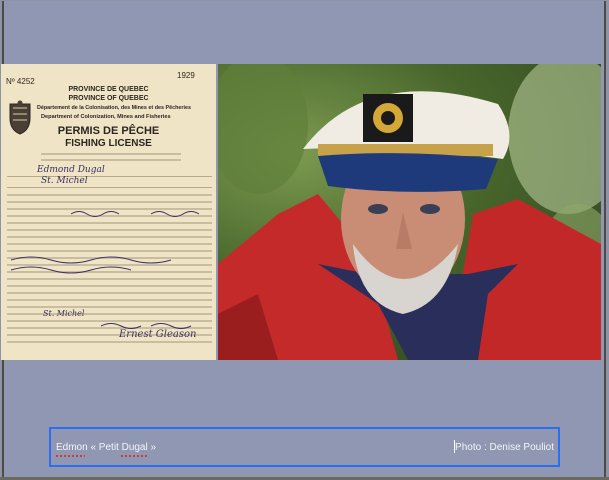 The width and height of the screenshot is (609, 480). I want to click on caption-photo-credit: Photo : Denise Pouliot, so click(504, 447).